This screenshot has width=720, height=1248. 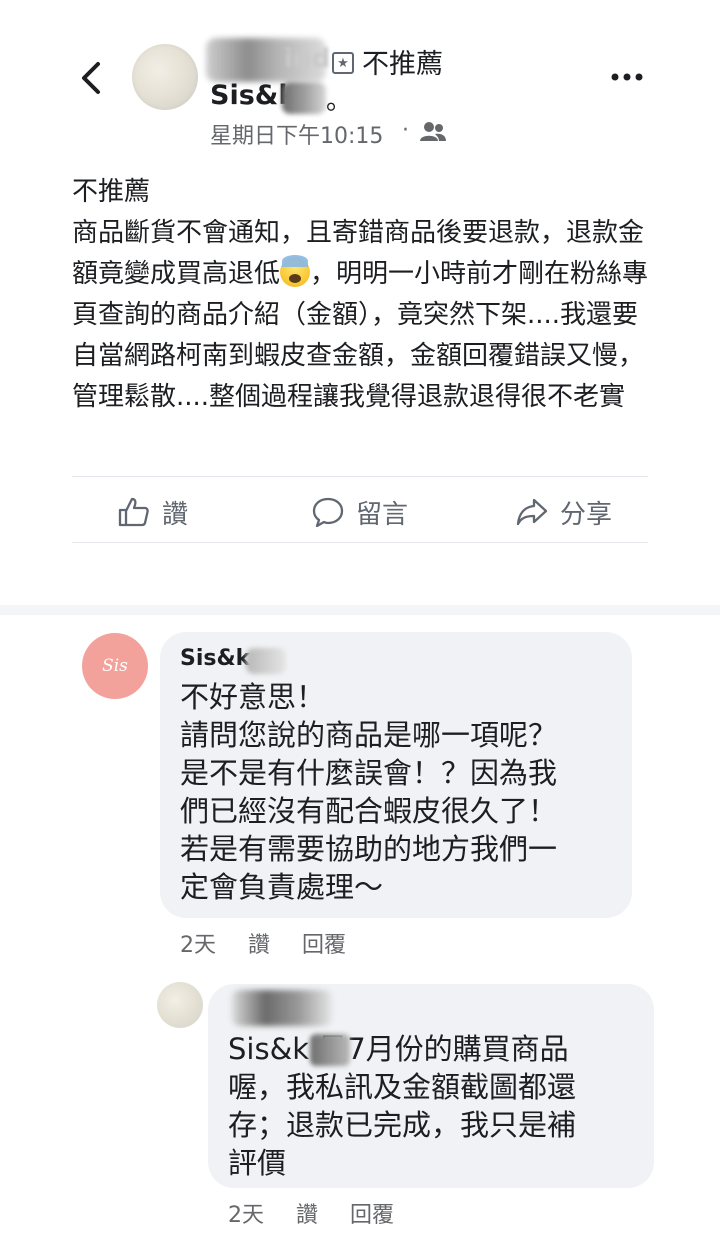 What do you see at coordinates (330, 1050) in the screenshot?
I see `redacted-mention` at bounding box center [330, 1050].